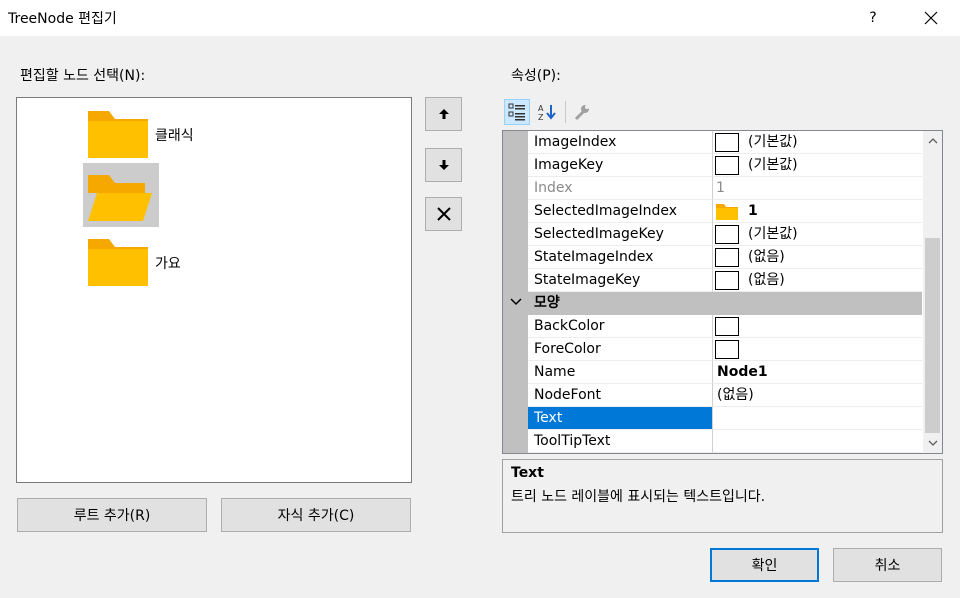 This screenshot has width=960, height=598. I want to click on move-up-button, so click(443, 114).